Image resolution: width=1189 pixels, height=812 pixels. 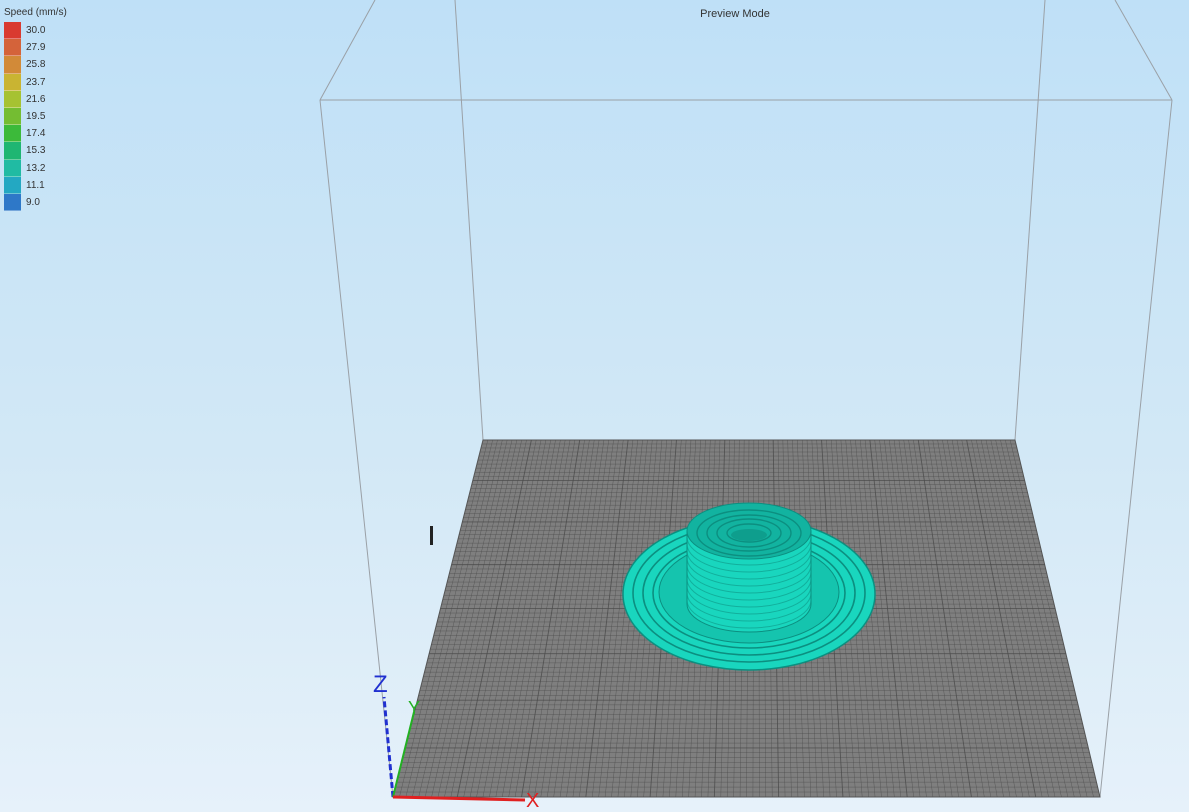 I want to click on legend-value: 30.0, so click(x=36, y=31).